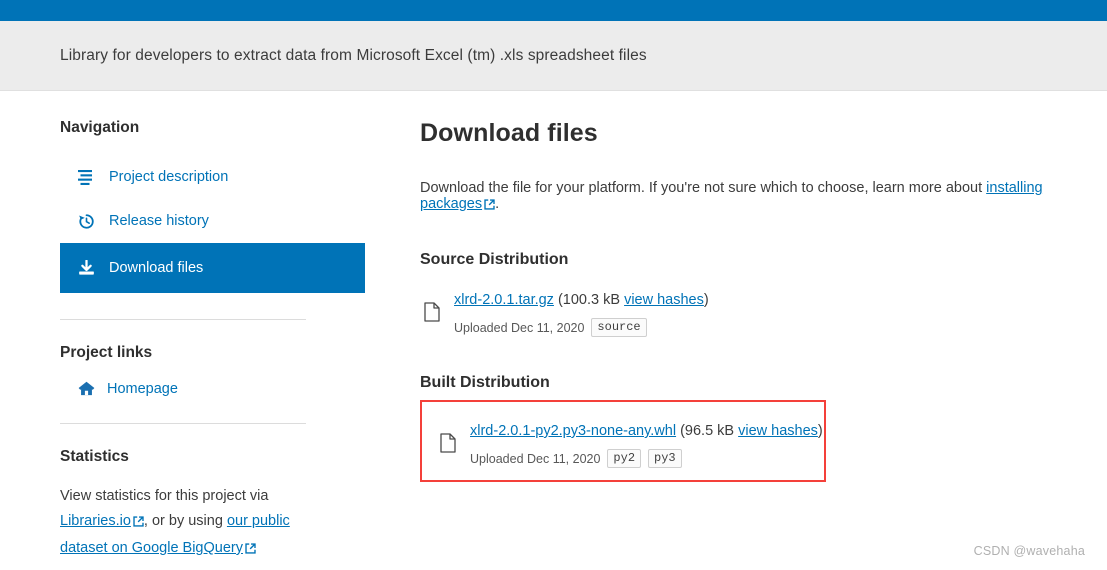  Describe the element at coordinates (535, 458) in the screenshot. I see `wheel-upload-date: Uploaded Dec 11, 2020` at that location.